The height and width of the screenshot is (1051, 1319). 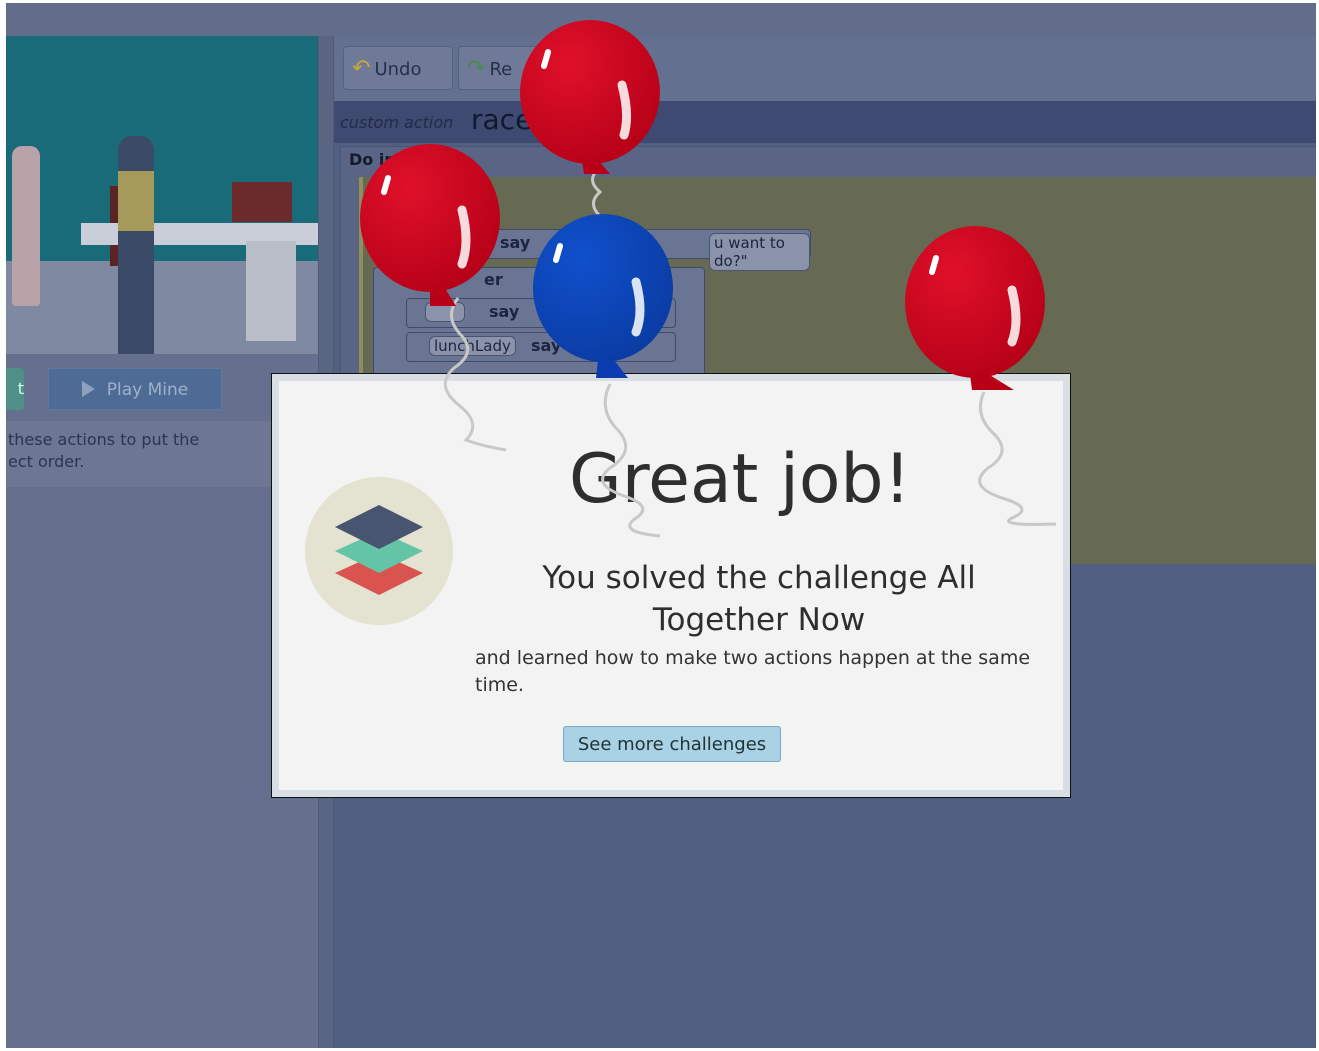 I want to click on scene-chair, so click(x=262, y=202).